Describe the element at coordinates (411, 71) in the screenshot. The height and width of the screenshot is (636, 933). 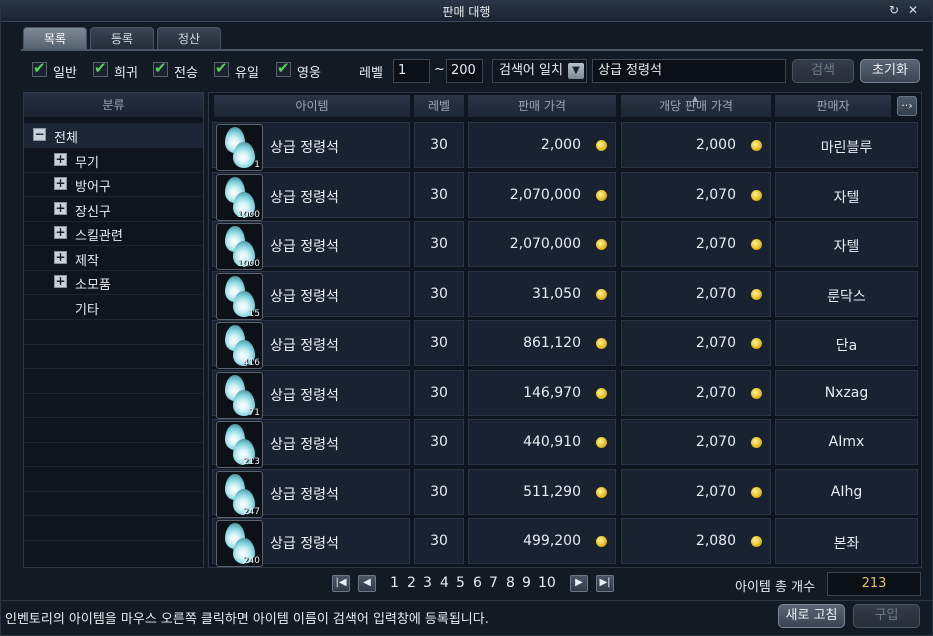
I see `level-min-input: 1` at that location.